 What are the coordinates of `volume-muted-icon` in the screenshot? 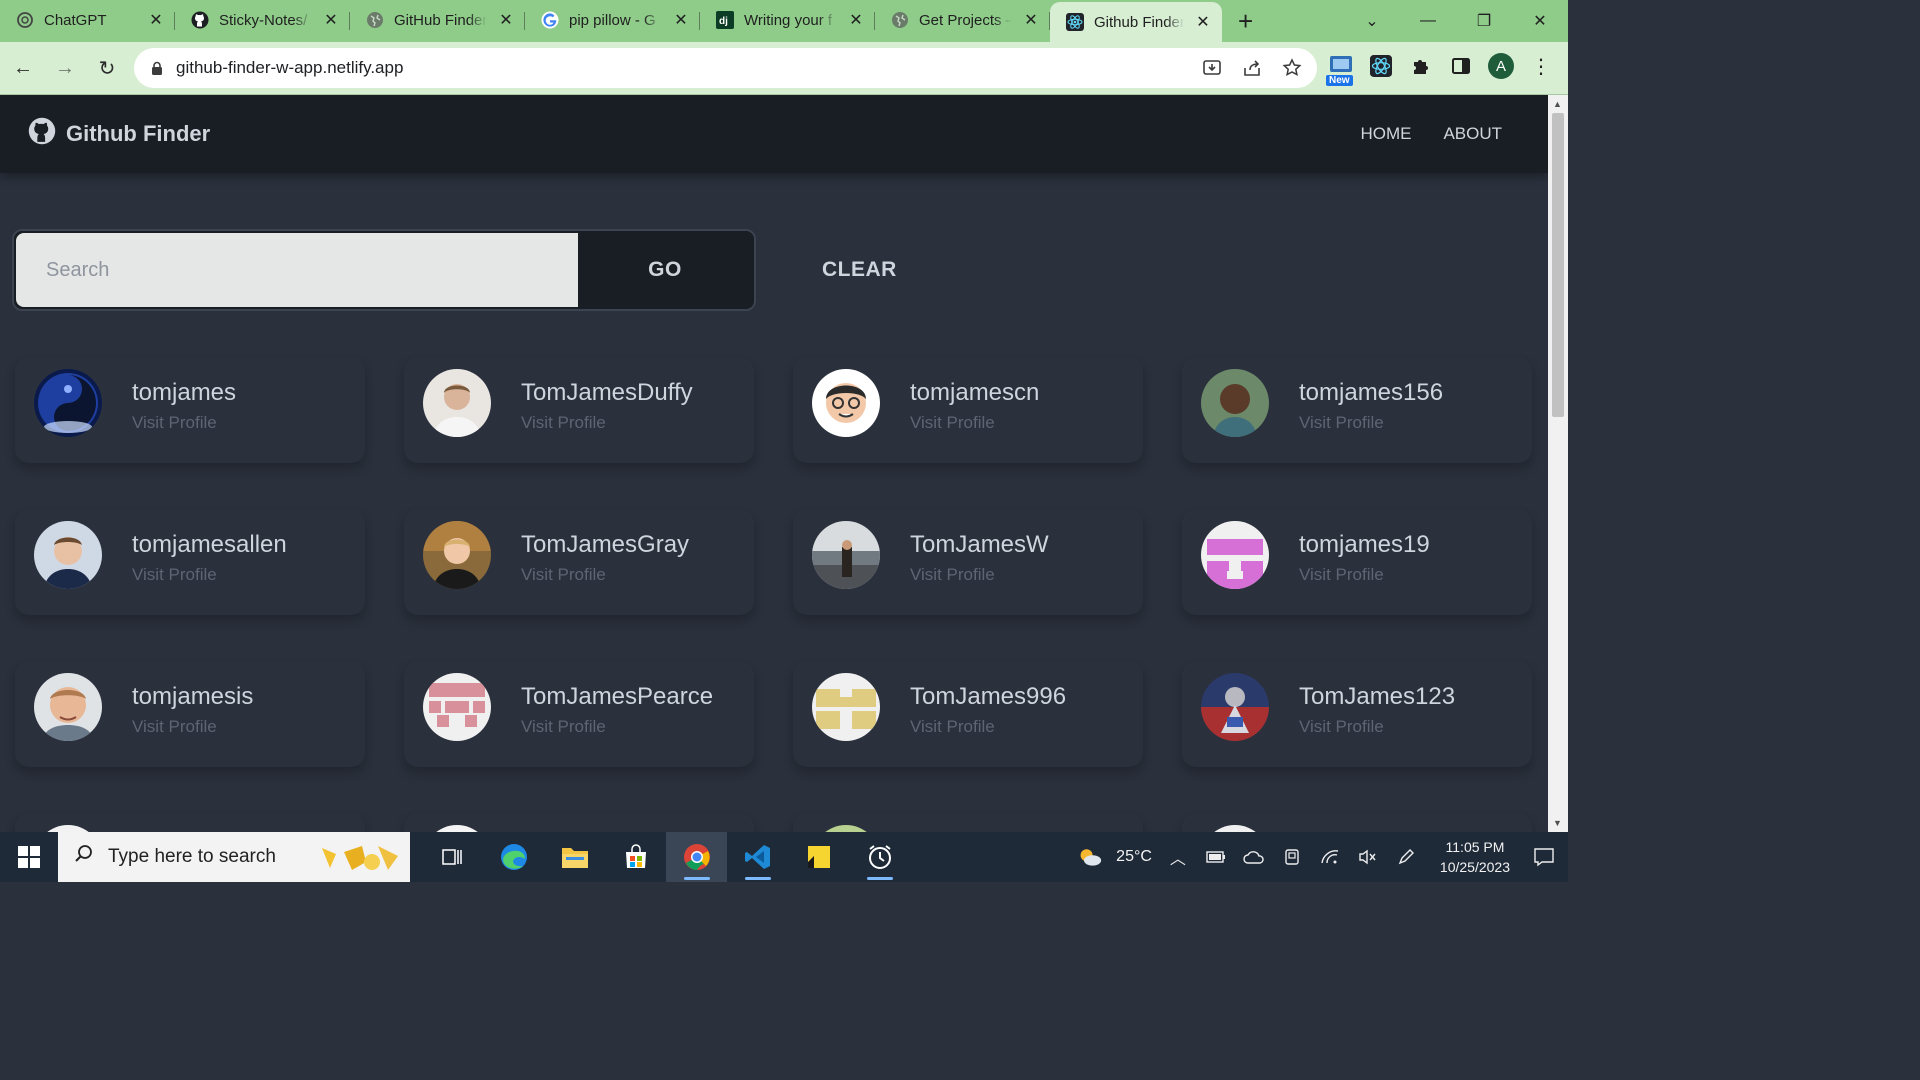 It's located at (1368, 857).